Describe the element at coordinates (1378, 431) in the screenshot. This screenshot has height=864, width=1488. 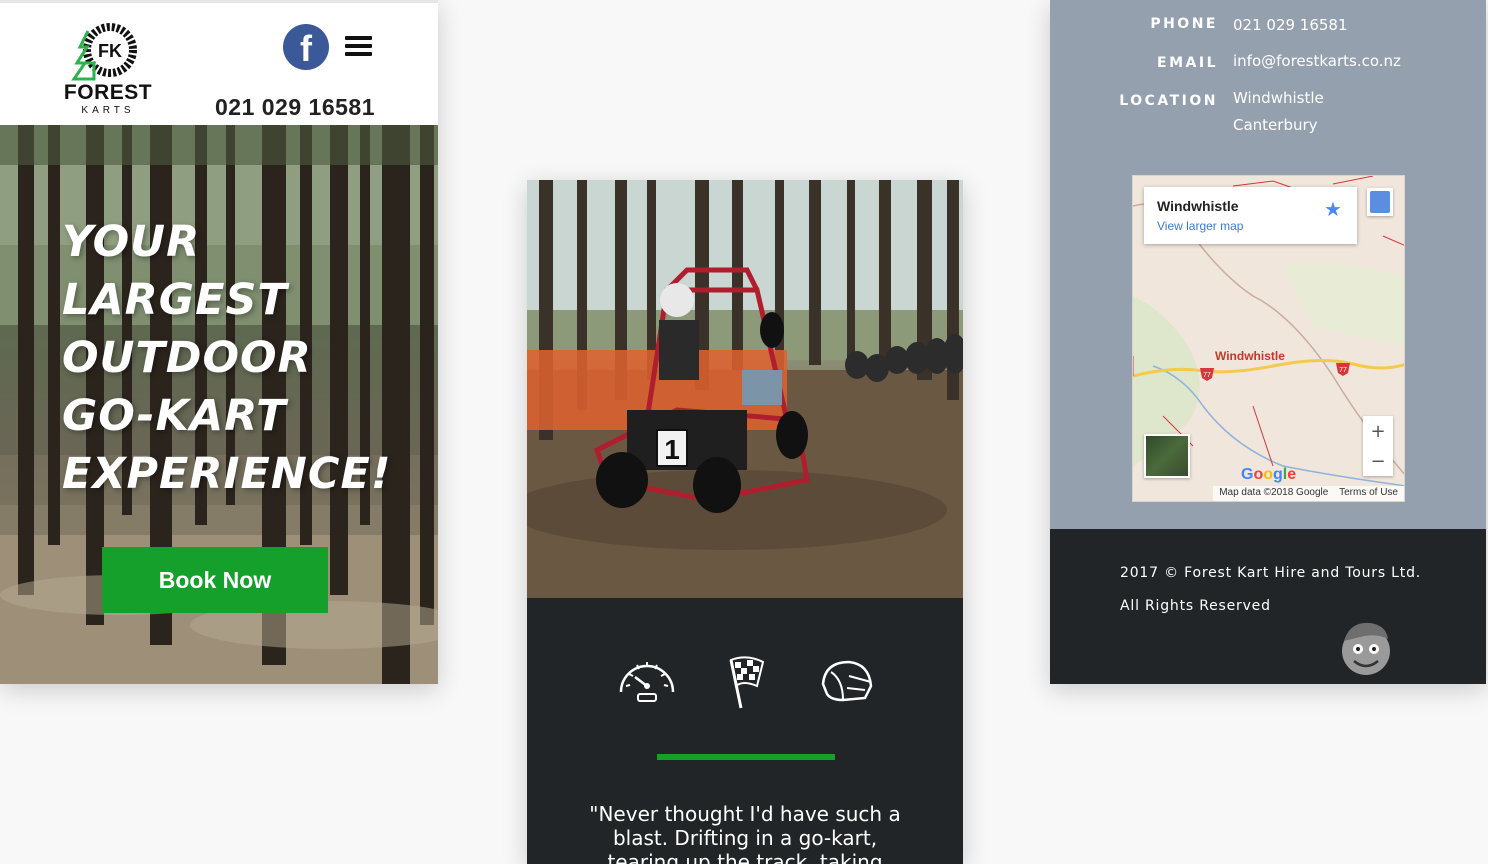
I see `zoom-in-button: +` at that location.